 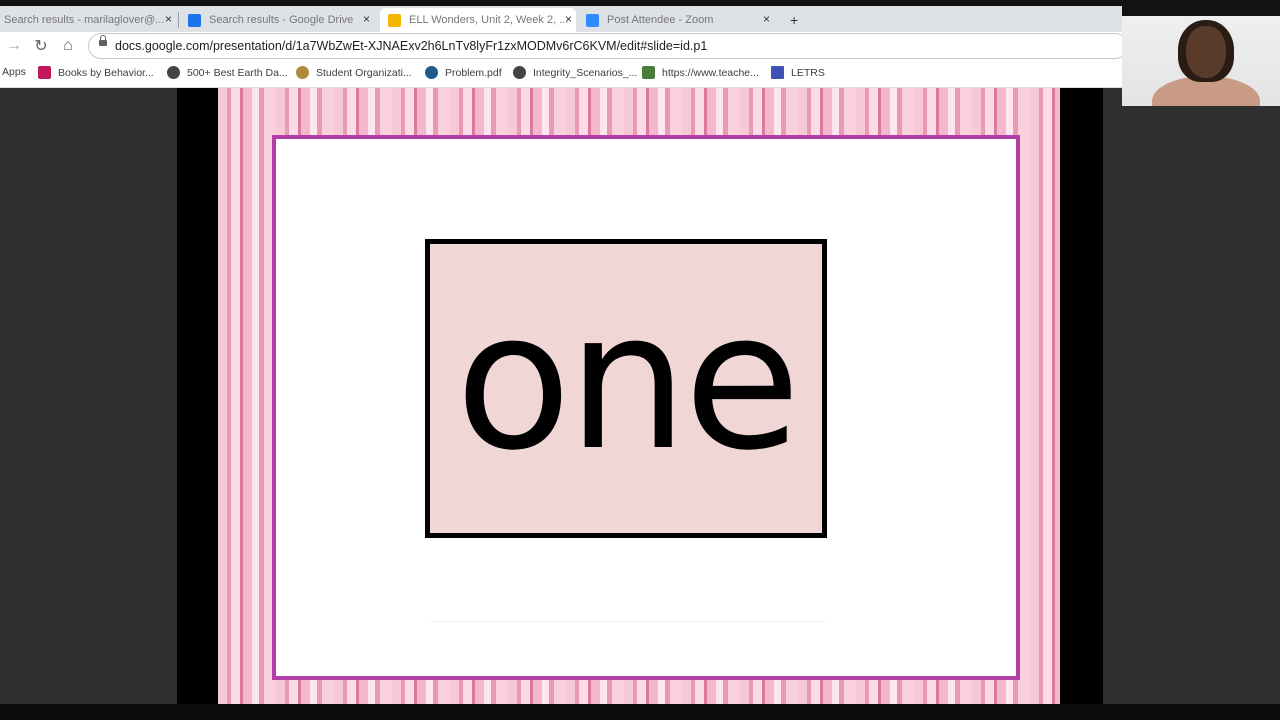 I want to click on bookmark-label: Apps, so click(x=14, y=72).